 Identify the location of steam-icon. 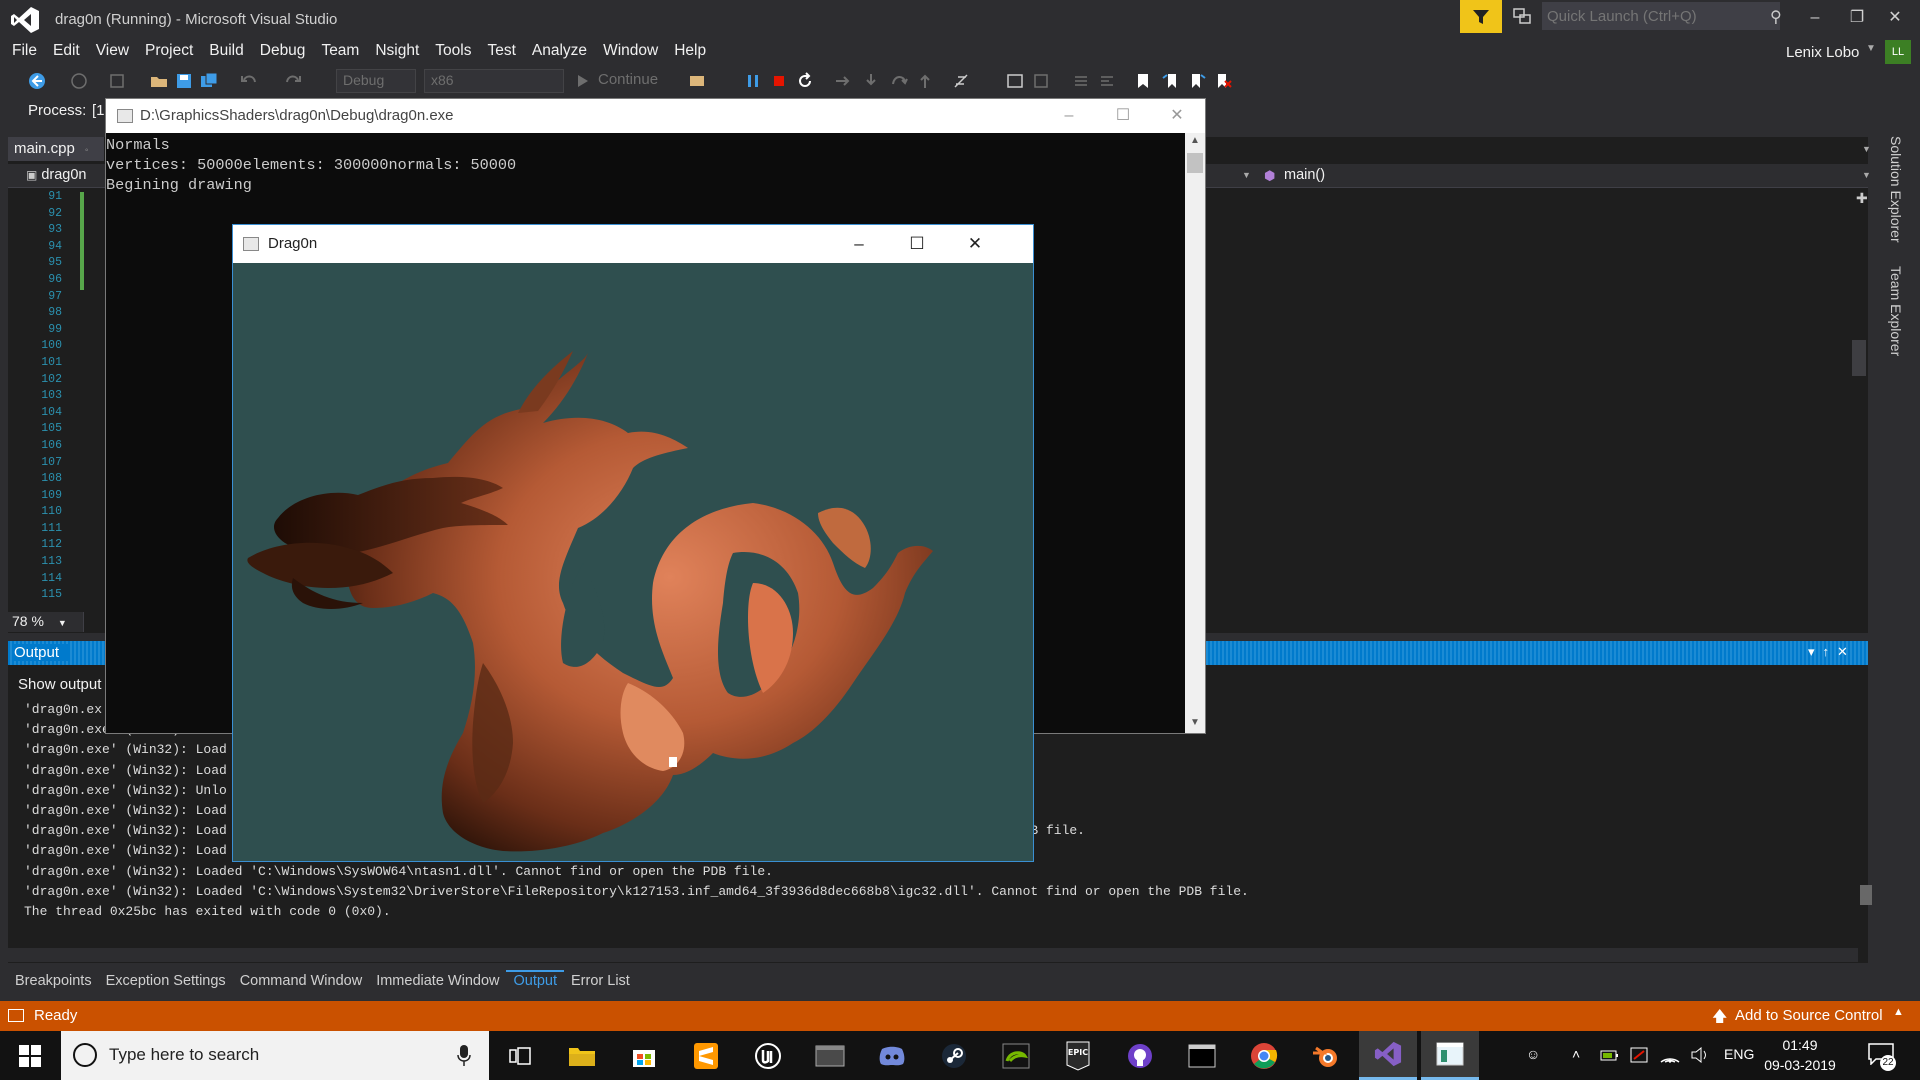
(954, 1055).